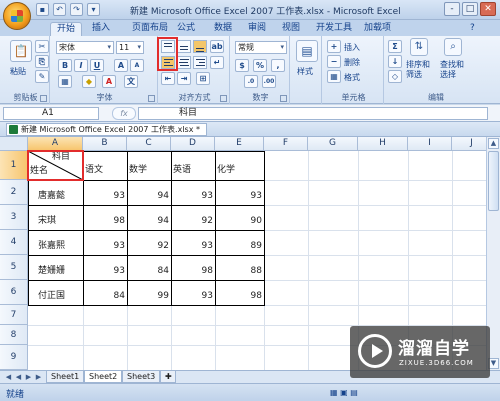 This screenshot has width=500, height=401. What do you see at coordinates (168, 377) in the screenshot?
I see `insert-sheet-icon: ✚` at bounding box center [168, 377].